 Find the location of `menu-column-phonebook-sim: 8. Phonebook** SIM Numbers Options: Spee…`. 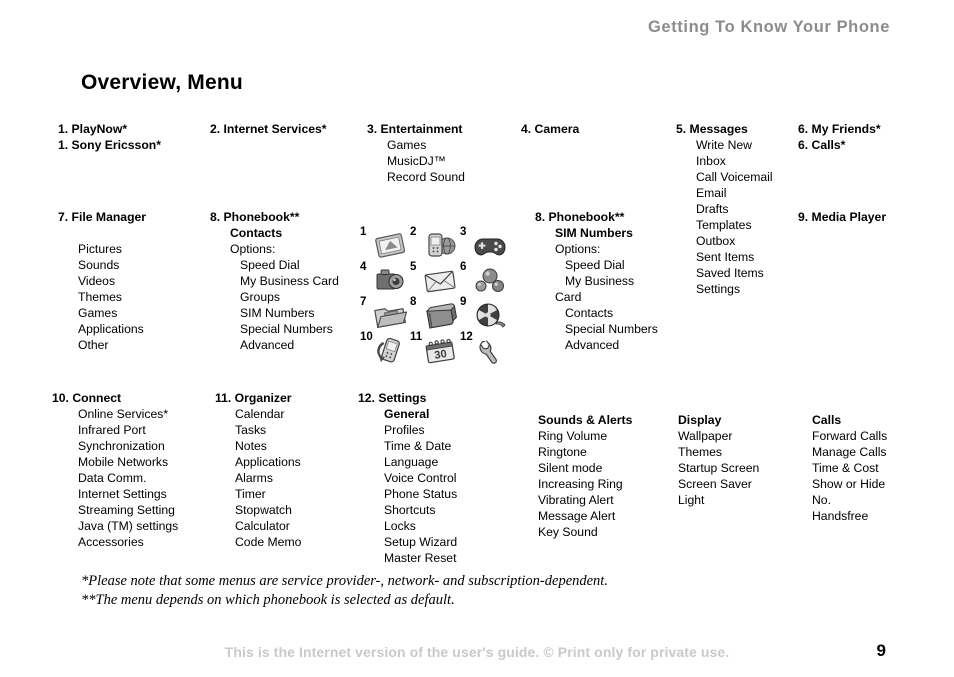

menu-column-phonebook-sim: 8. Phonebook** SIM Numbers Options: Spee… is located at coordinates (596, 281).